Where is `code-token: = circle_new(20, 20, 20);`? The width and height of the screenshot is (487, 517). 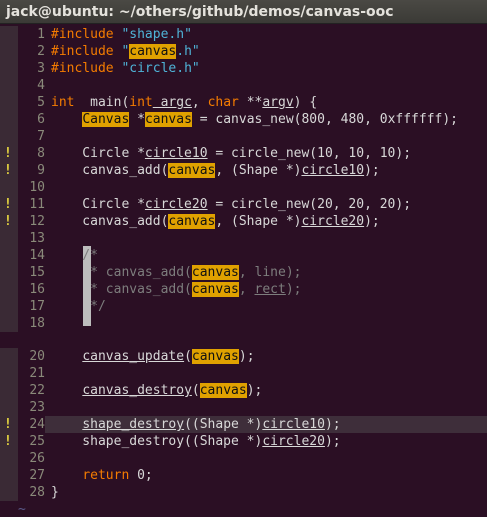 code-token: = circle_new(20, 20, 20); is located at coordinates (309, 204).